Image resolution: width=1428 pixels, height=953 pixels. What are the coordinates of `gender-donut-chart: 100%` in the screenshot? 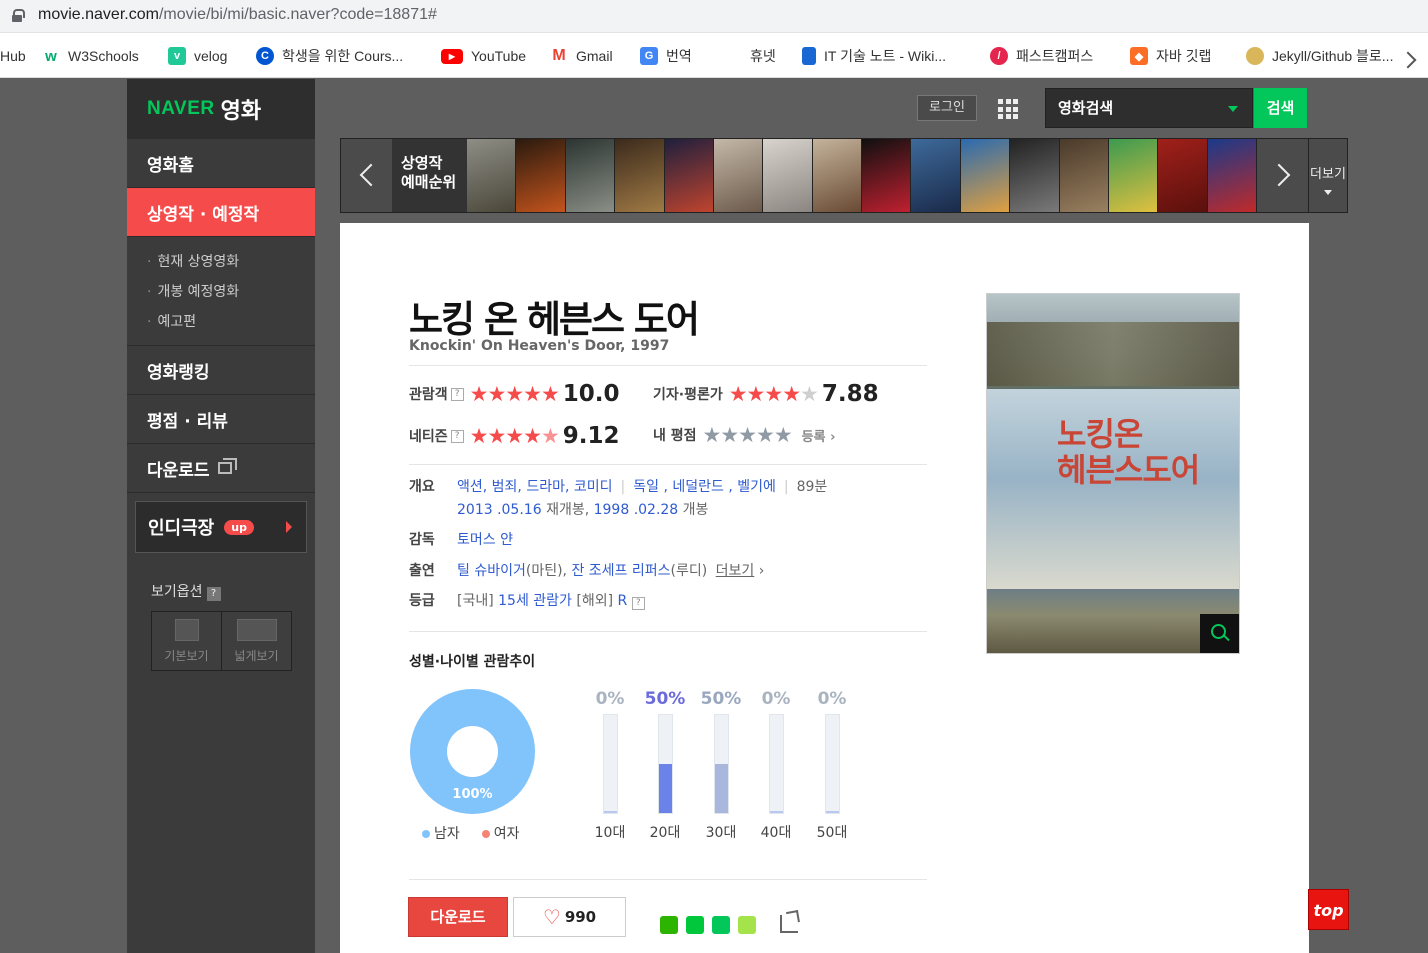 It's located at (472, 751).